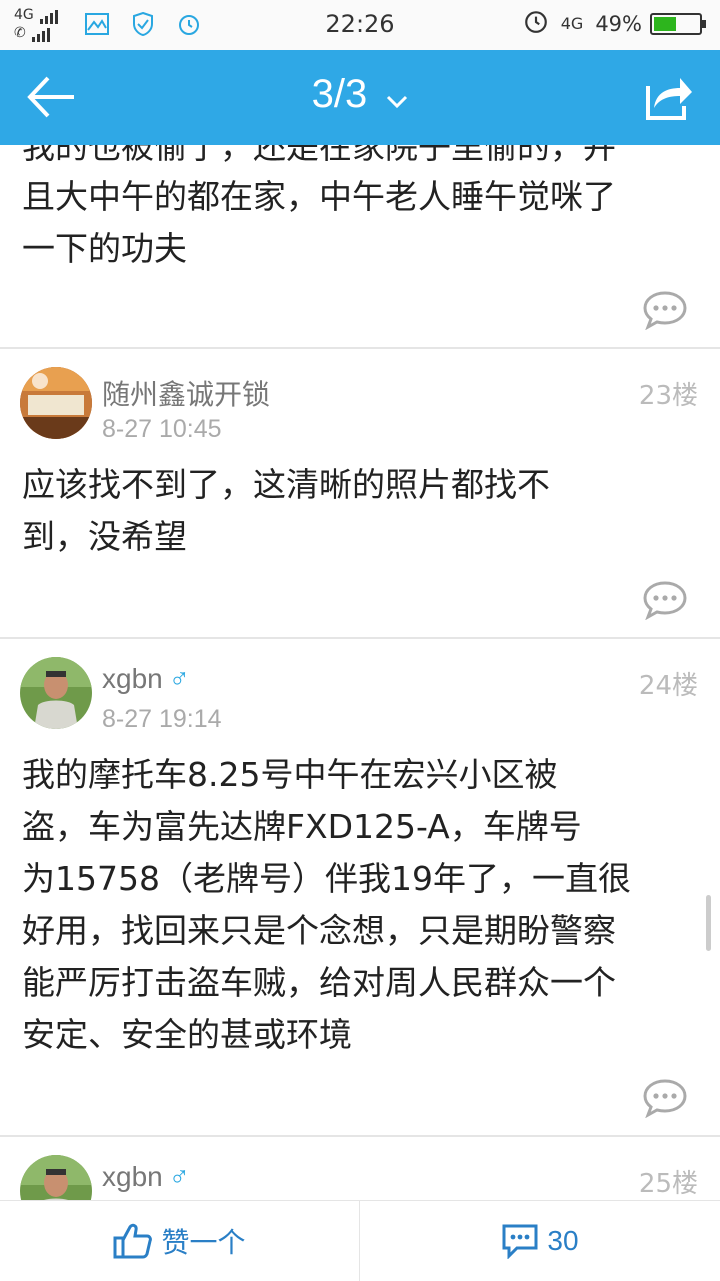  I want to click on thumbs-up-icon, so click(133, 1241).